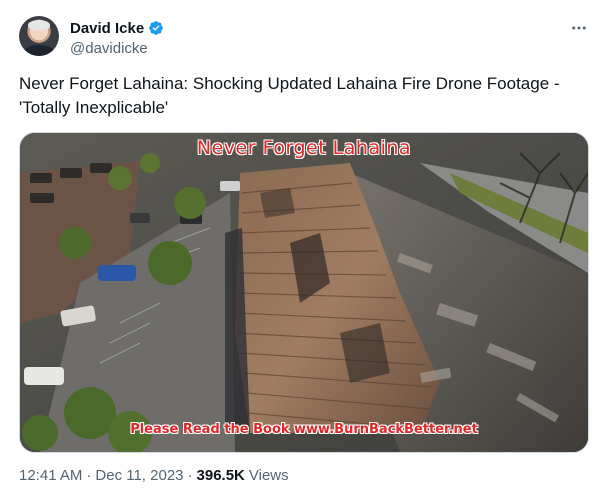  I want to click on author-block: David Icke @davidicke, so click(117, 37).